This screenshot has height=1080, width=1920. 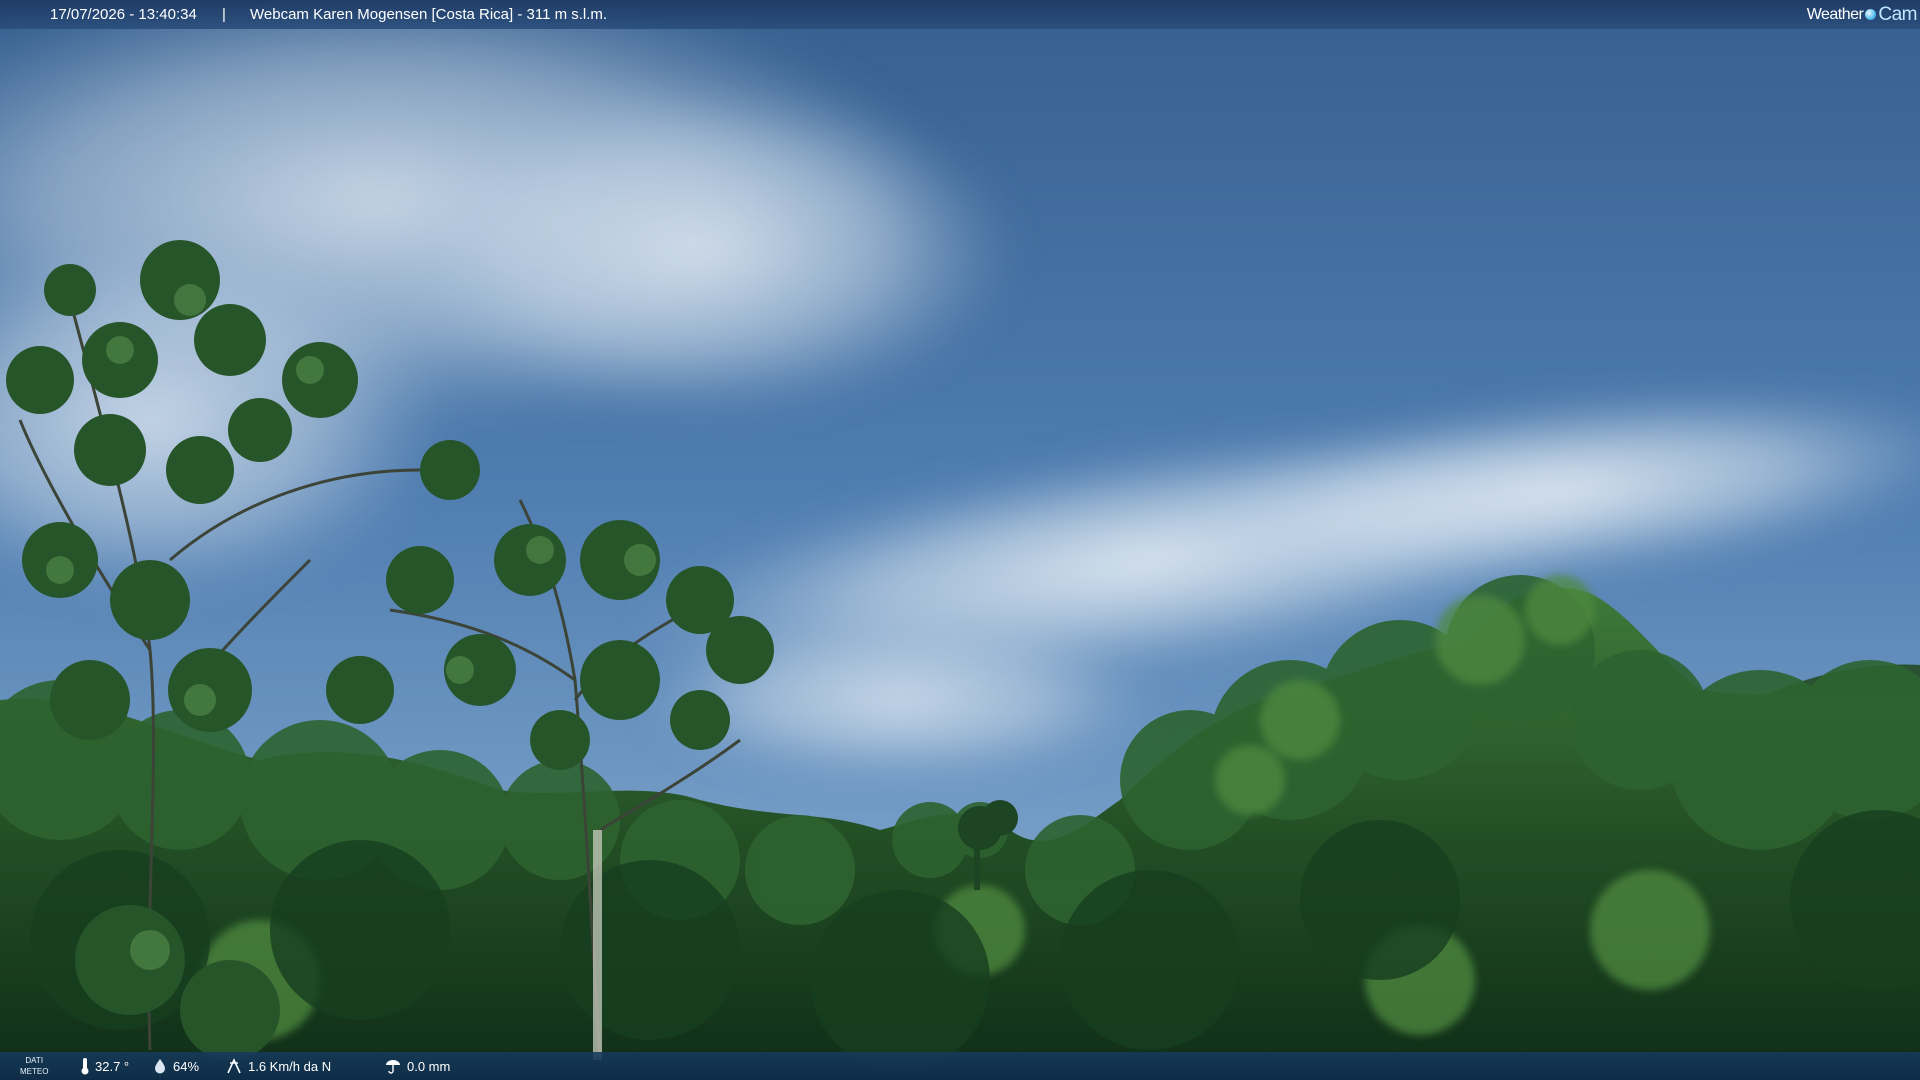 I want to click on weathercam-logo: Weather Cam, so click(x=1862, y=14).